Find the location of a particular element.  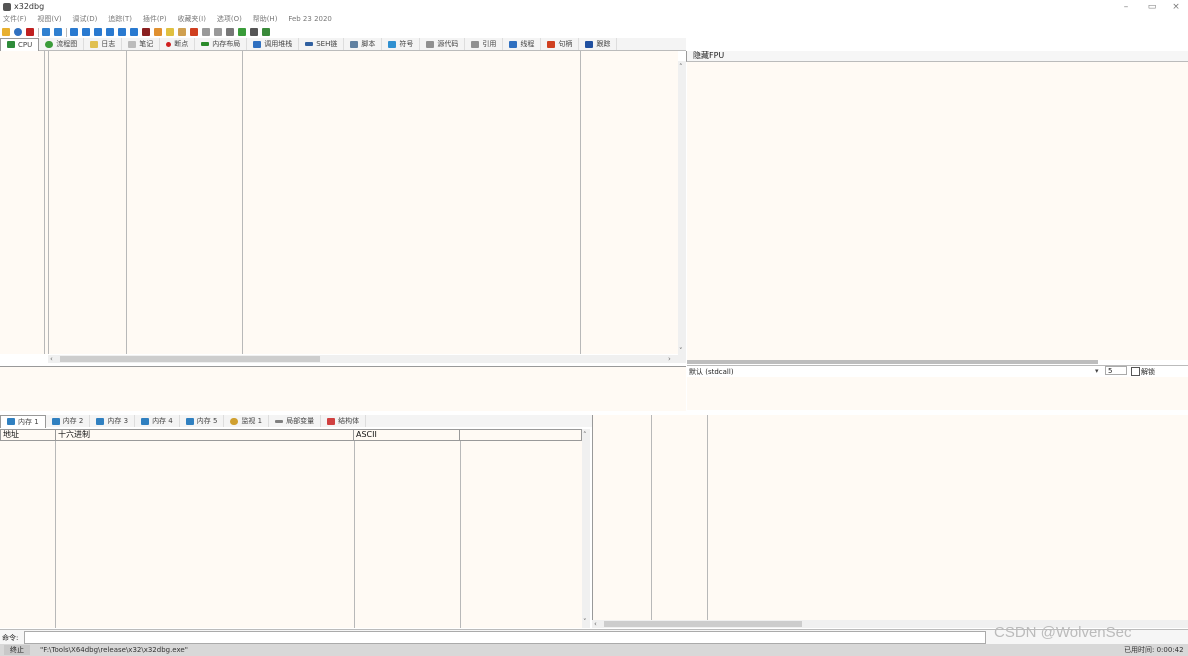

registers-scroll-thumb is located at coordinates (892, 362).